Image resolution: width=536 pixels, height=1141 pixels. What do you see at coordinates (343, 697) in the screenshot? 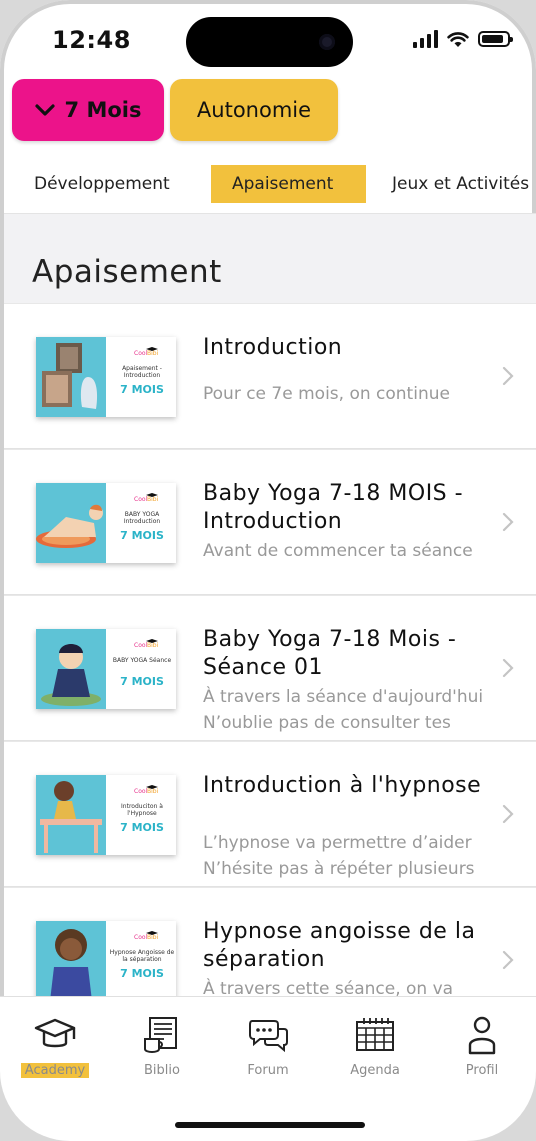
I see `lesson-subtitle: À travers la séance d'aujourd'hui` at bounding box center [343, 697].